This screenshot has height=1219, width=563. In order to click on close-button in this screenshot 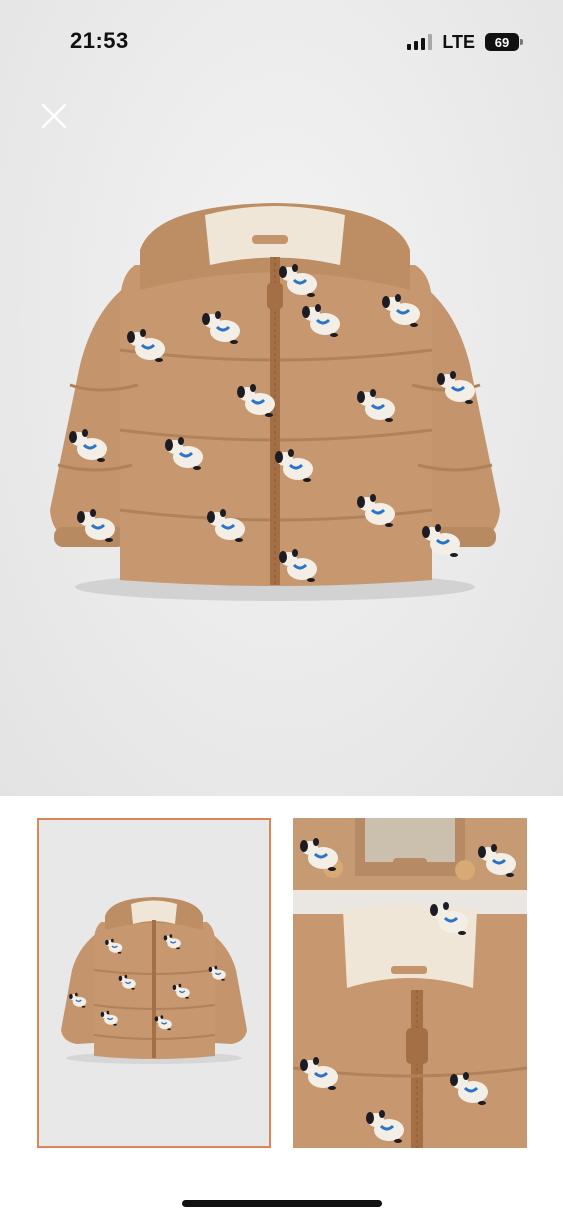, I will do `click(54, 116)`.